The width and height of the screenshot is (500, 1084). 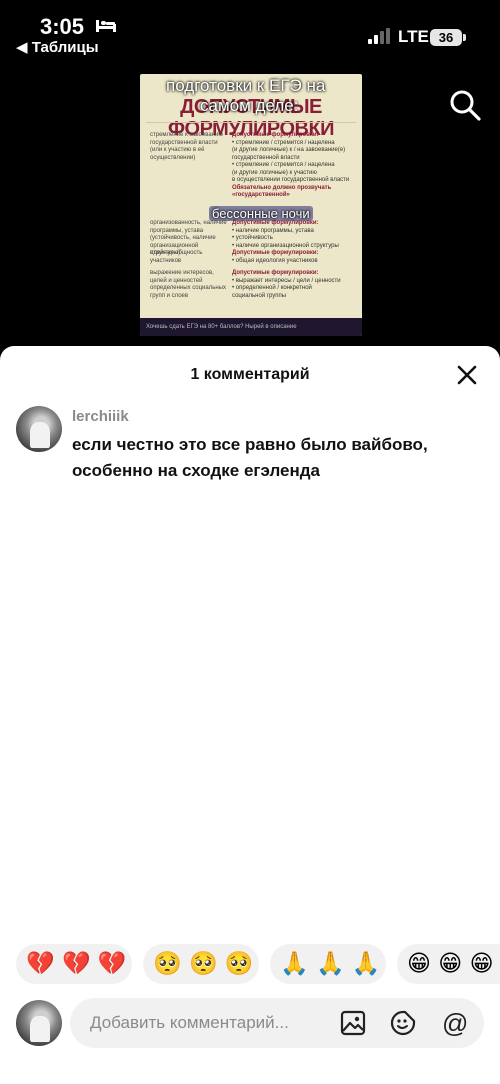 I want to click on emoji-quick-bar: 💔 💔 💔 🥺 🥺 🥺 🙏 🙏 🙏 😁 😁 😁, so click(x=250, y=964).